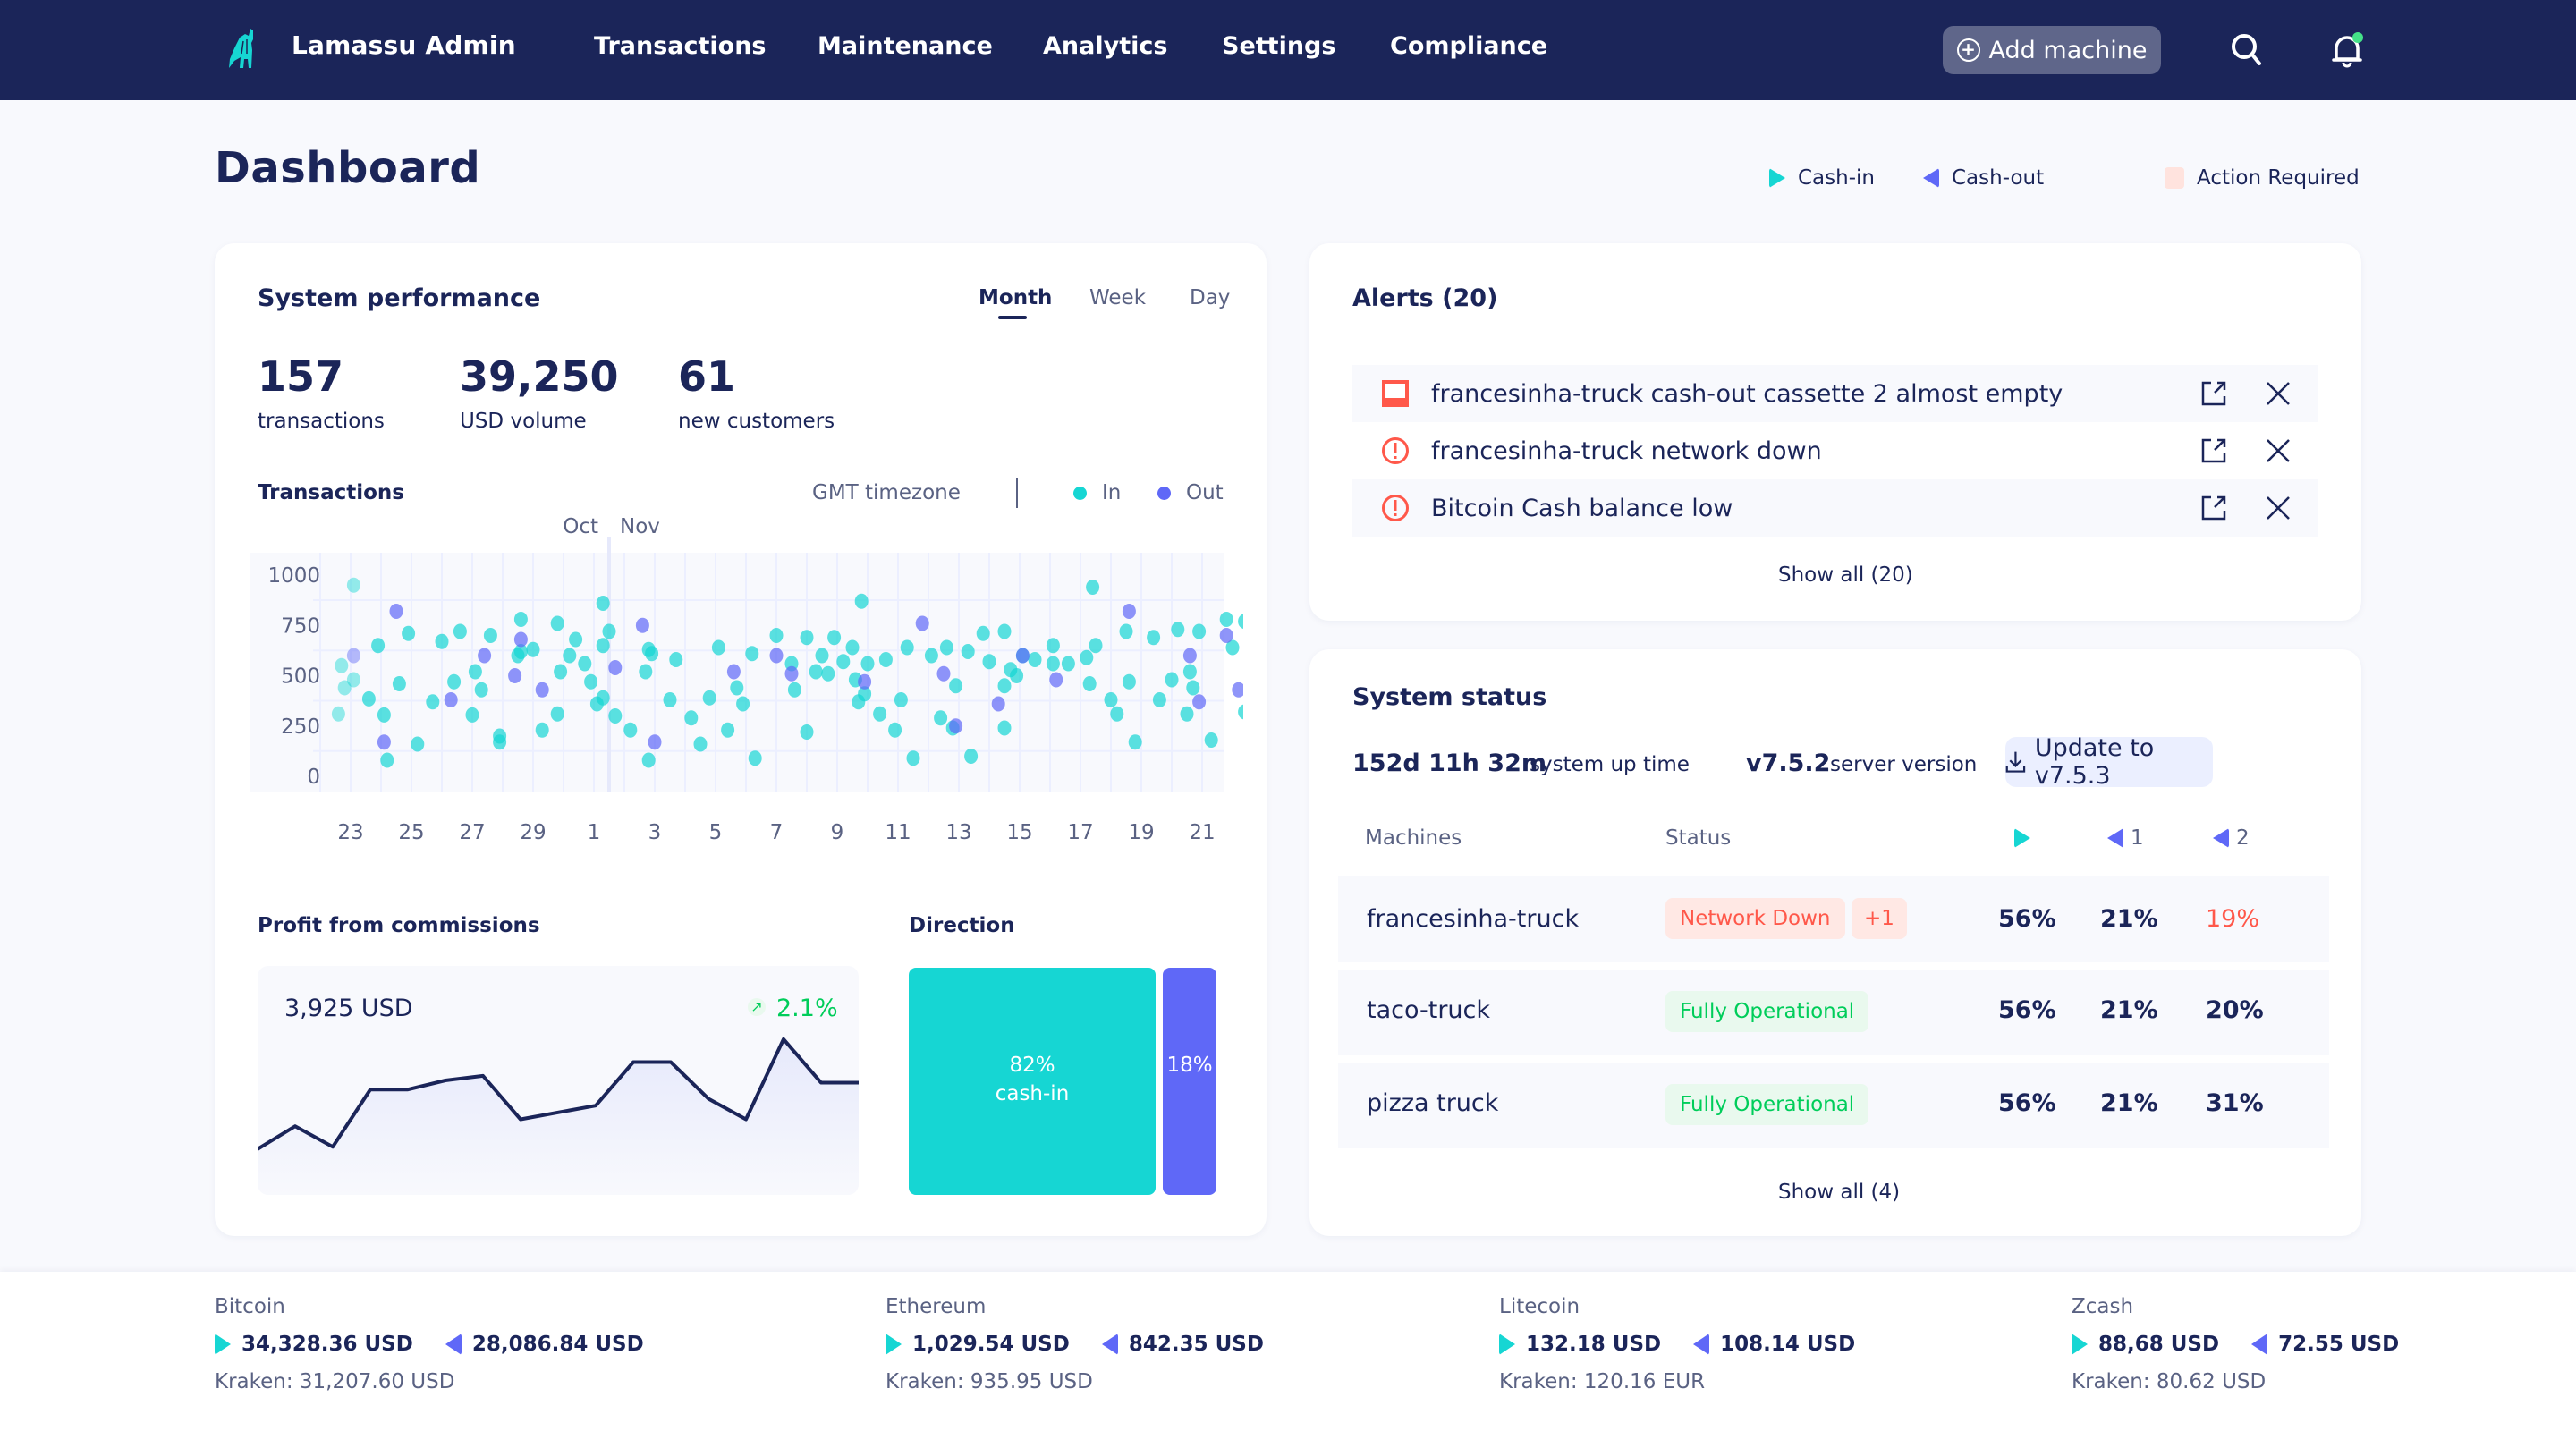  What do you see at coordinates (1879, 919) in the screenshot?
I see `extra-status-badge: +1` at bounding box center [1879, 919].